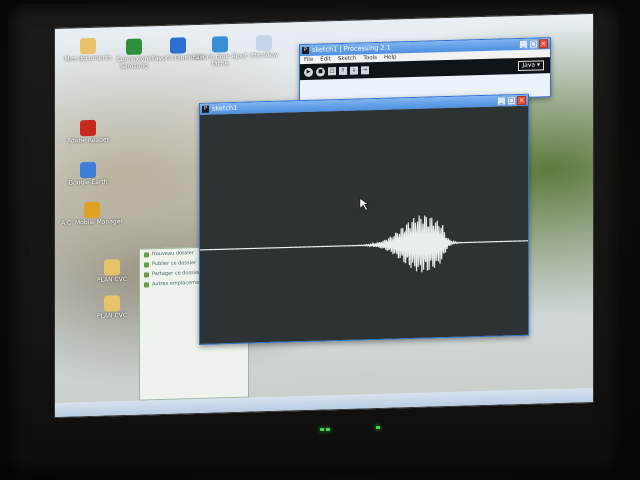  What do you see at coordinates (370, 58) in the screenshot?
I see `menu-item: Tools` at bounding box center [370, 58].